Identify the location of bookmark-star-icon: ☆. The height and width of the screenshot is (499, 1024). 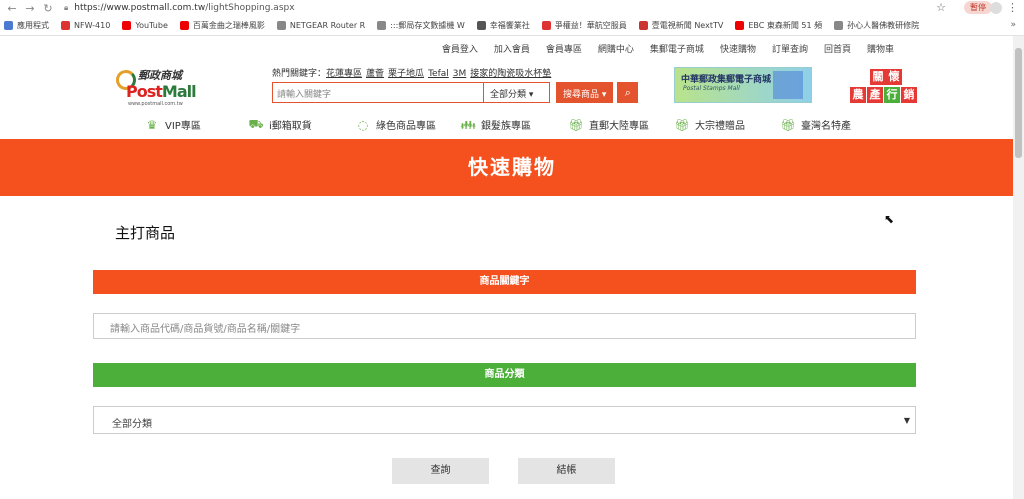
(941, 7).